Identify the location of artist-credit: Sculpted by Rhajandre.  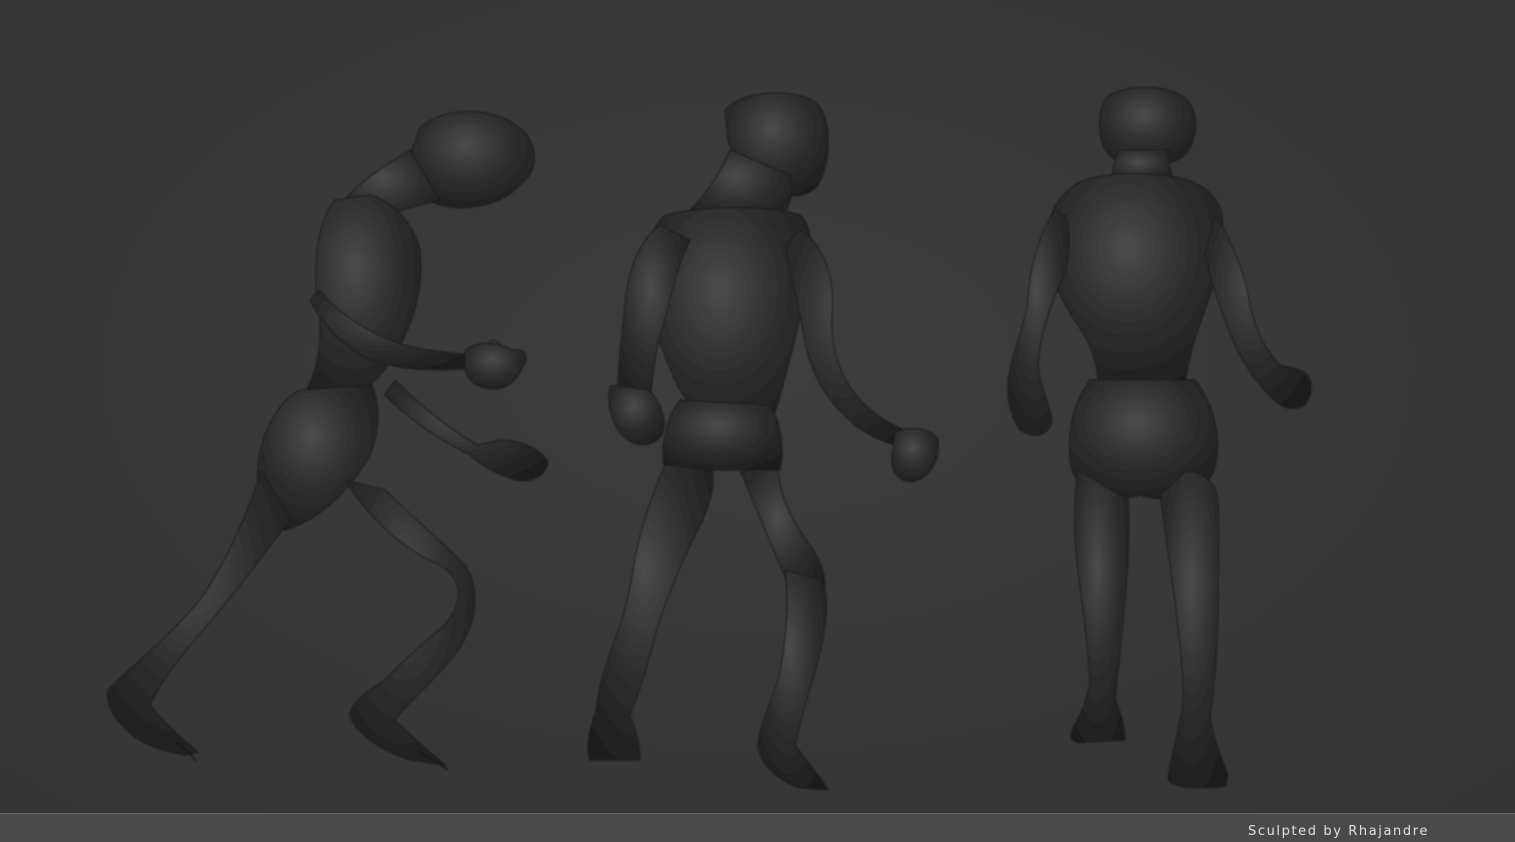
(1338, 831).